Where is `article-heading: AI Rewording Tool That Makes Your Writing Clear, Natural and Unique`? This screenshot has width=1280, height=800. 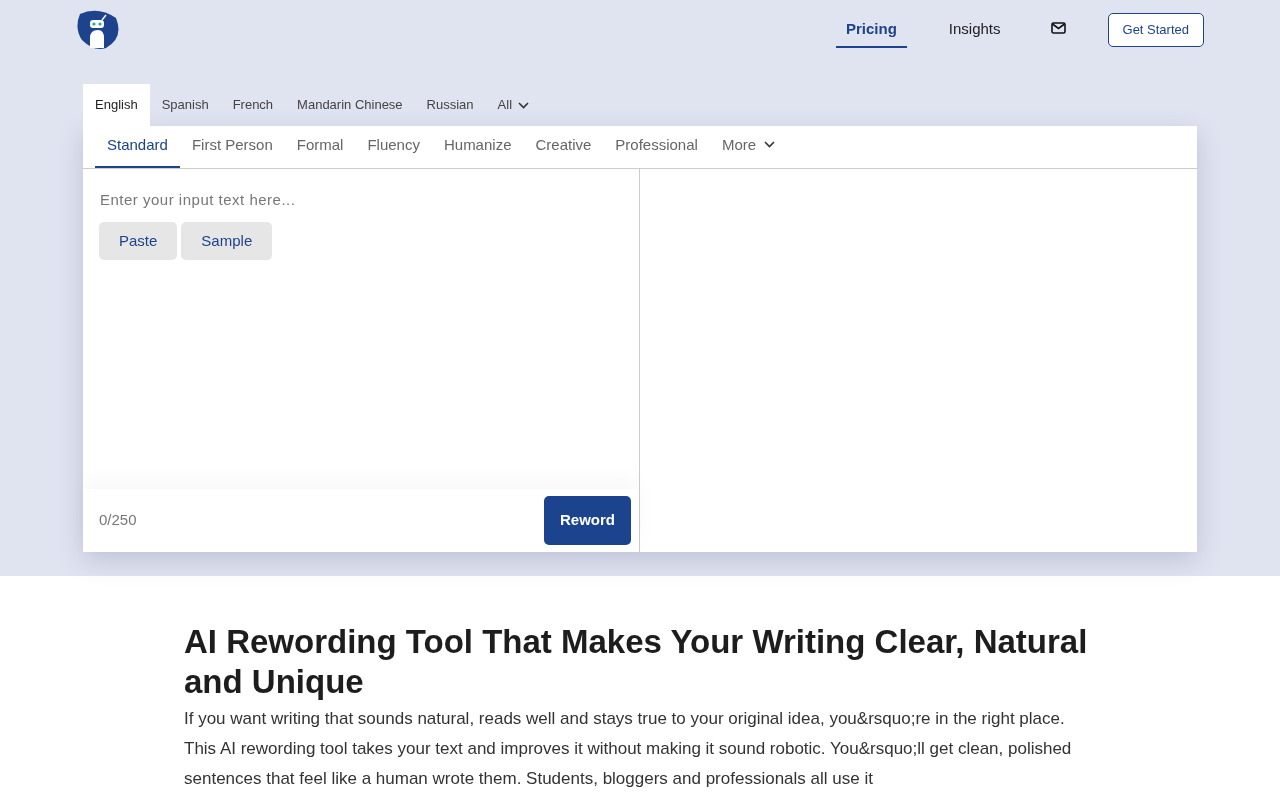
article-heading: AI Rewording Tool That Makes Your Writing Clear, Natural and Unique is located at coordinates (636, 662).